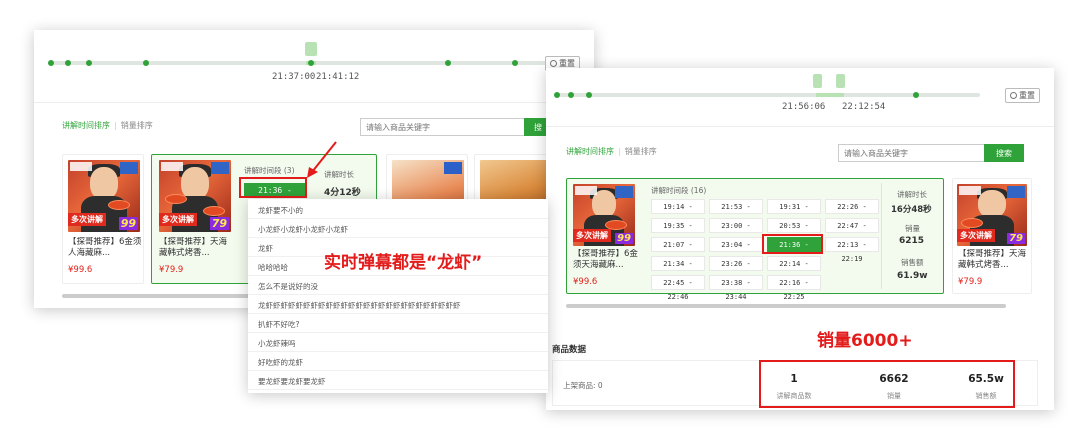 This screenshot has height=443, width=1080. What do you see at coordinates (912, 262) in the screenshot?
I see `stat-amount-label: 销售额` at bounding box center [912, 262].